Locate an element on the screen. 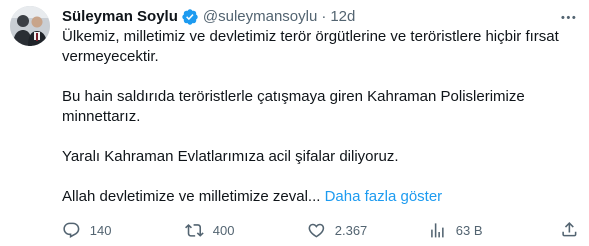 This screenshot has height=246, width=589. retweet-icon is located at coordinates (194, 230).